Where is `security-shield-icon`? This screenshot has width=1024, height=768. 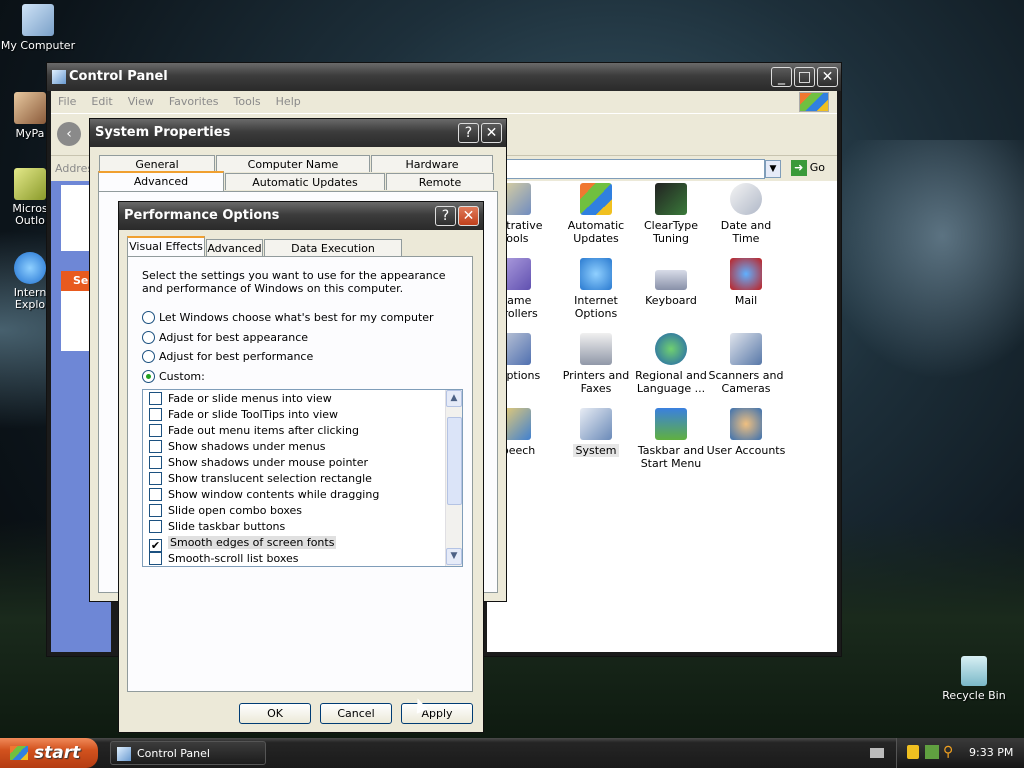
security-shield-icon is located at coordinates (913, 752).